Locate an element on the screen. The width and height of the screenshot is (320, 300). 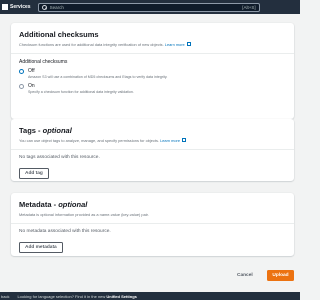
upload-button: Upload is located at coordinates (280, 275).